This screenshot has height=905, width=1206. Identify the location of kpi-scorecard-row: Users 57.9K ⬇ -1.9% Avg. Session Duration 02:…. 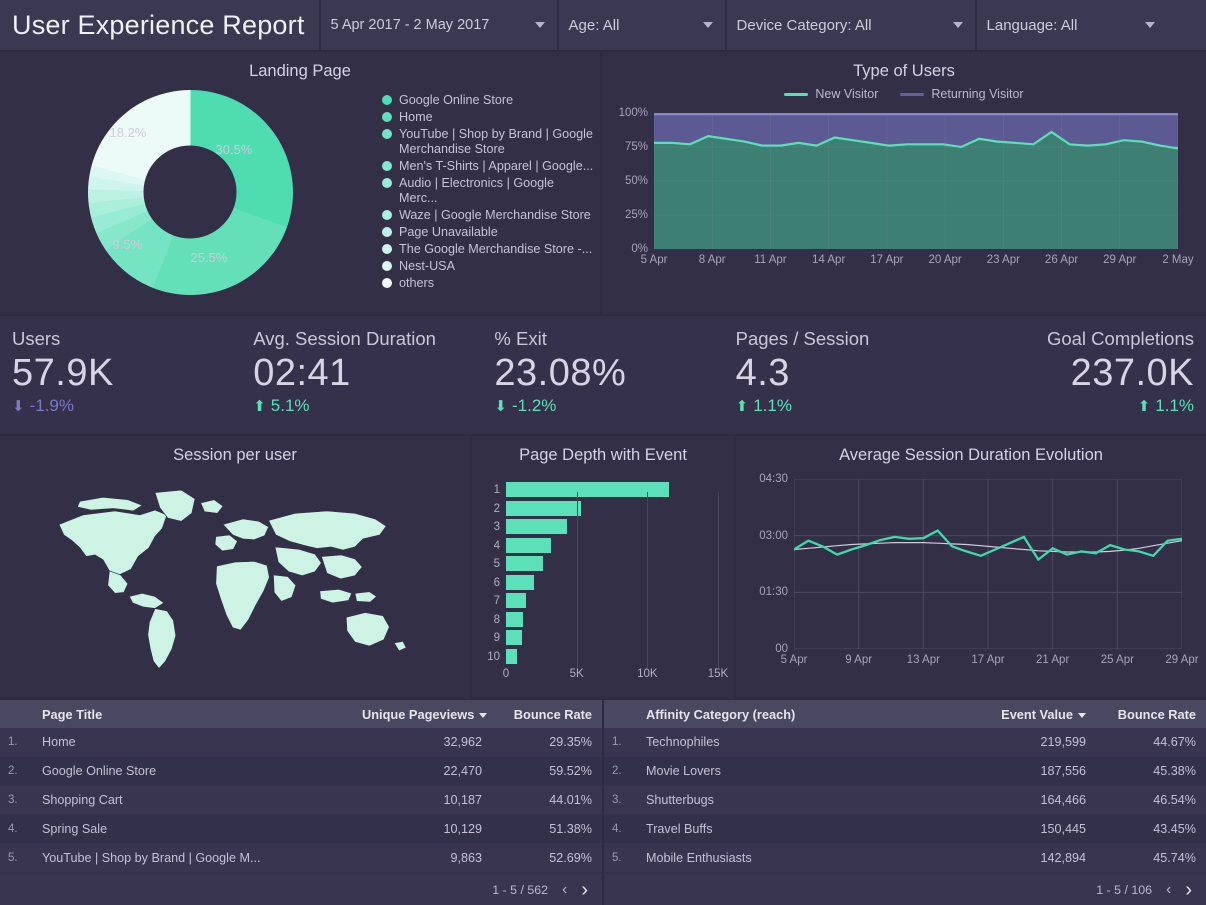
(603, 375).